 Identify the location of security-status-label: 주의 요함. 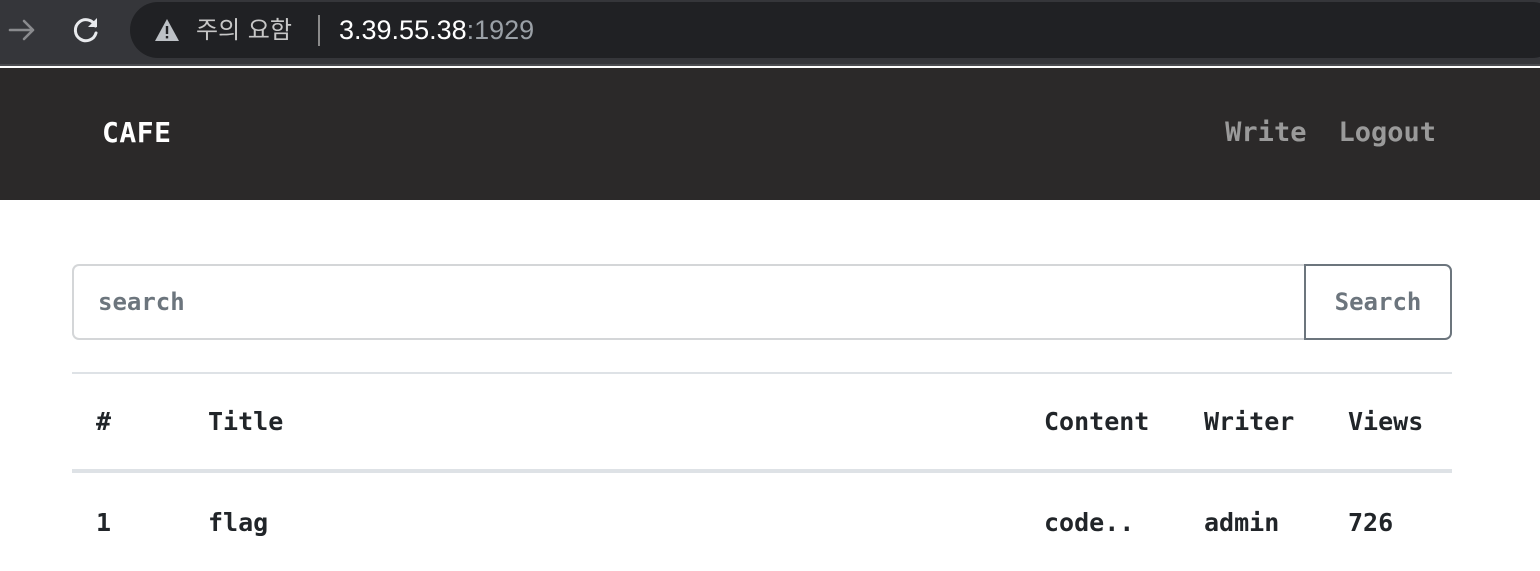
(244, 30).